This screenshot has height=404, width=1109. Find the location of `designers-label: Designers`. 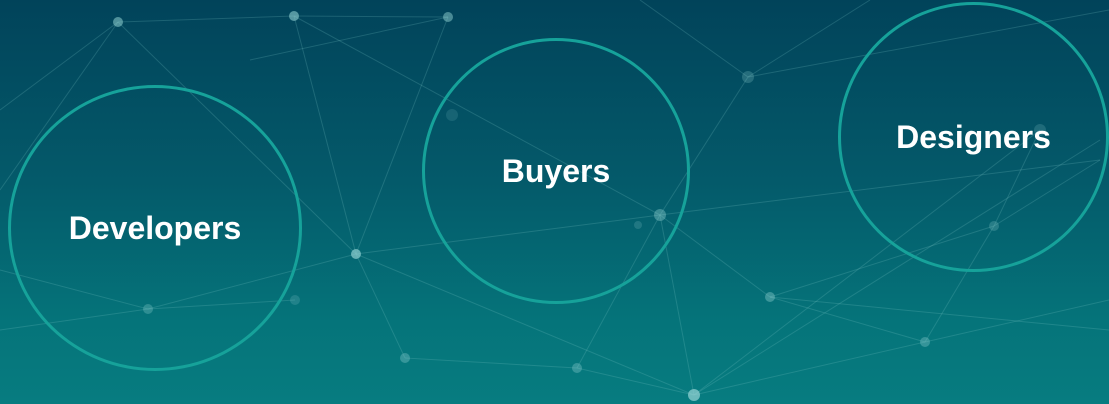

designers-label: Designers is located at coordinates (973, 136).